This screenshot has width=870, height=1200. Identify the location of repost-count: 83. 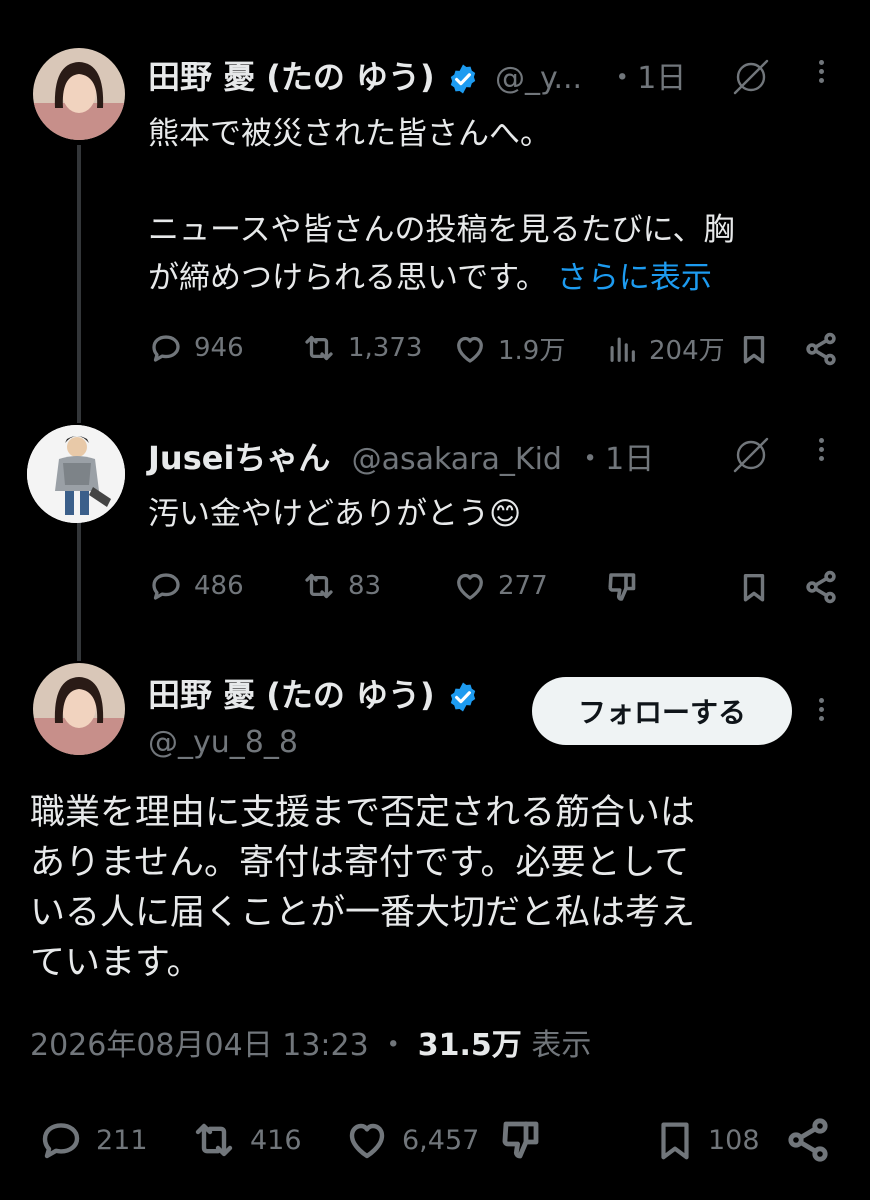
(365, 586).